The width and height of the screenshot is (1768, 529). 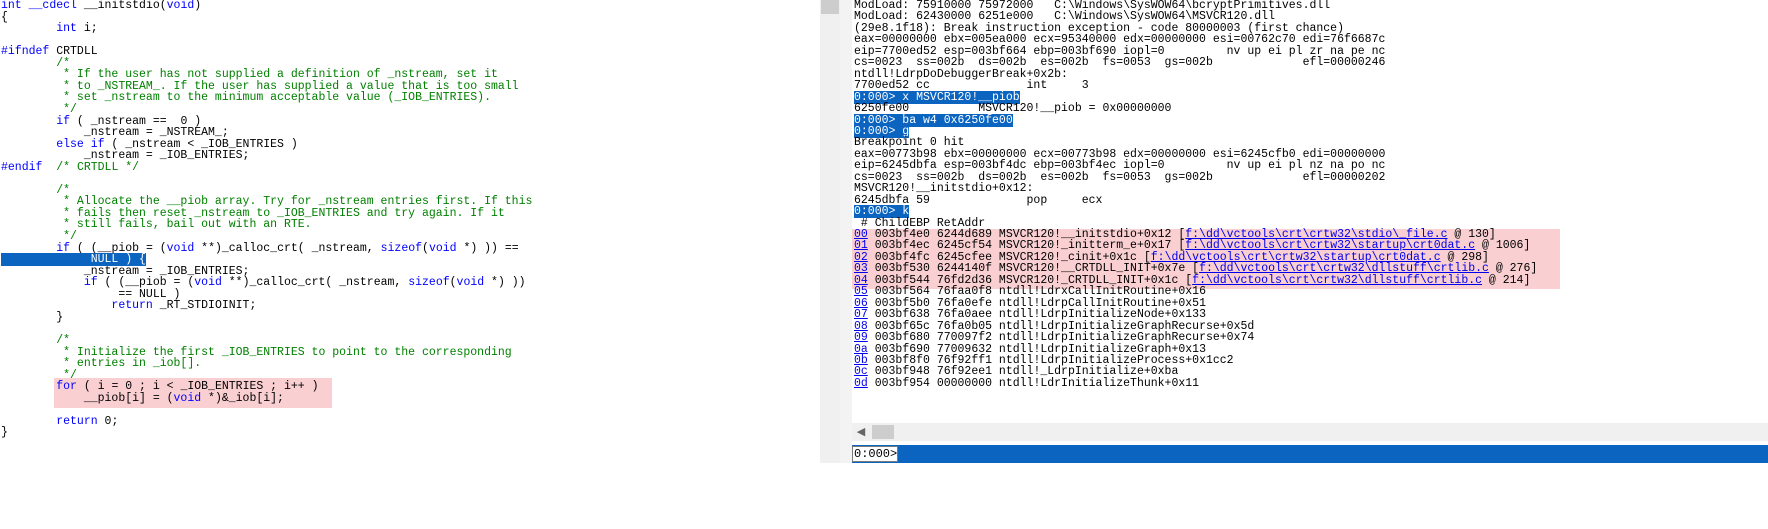 I want to click on code-token: @ 214], so click(x=1506, y=280).